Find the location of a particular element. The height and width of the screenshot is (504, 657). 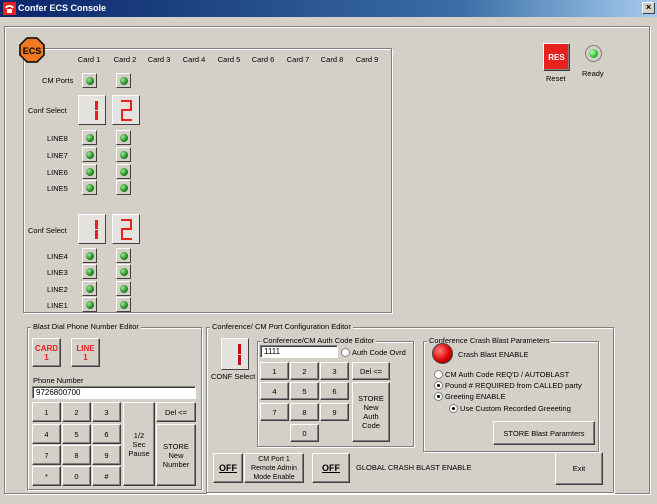

phone-key: 5 is located at coordinates (76, 434).